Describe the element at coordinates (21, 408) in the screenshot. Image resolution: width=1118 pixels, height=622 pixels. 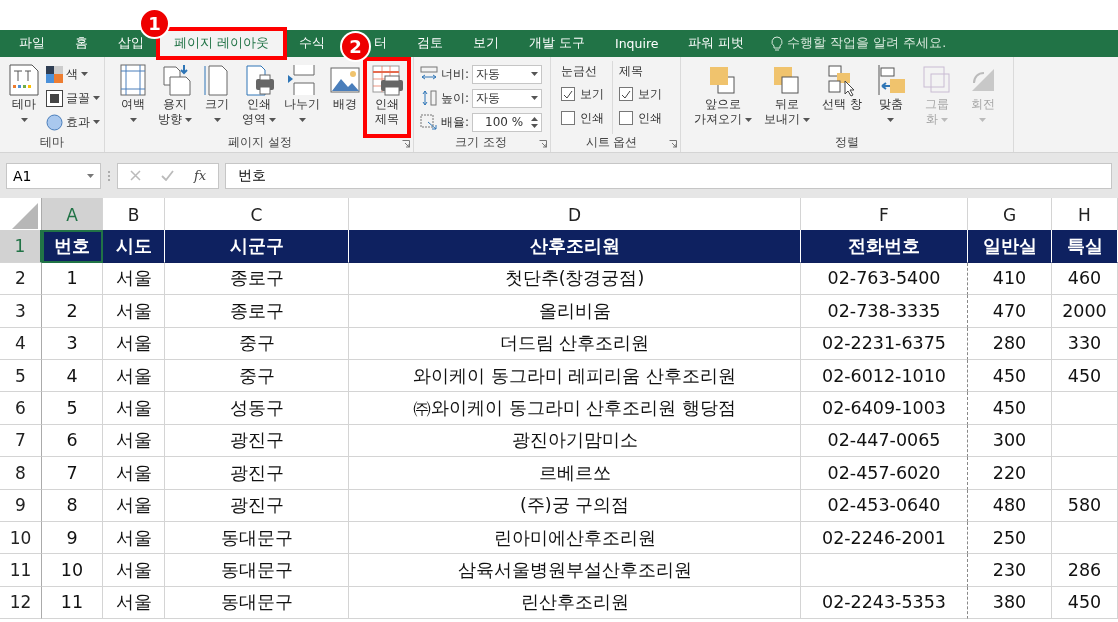
I see `row-header: 6` at that location.